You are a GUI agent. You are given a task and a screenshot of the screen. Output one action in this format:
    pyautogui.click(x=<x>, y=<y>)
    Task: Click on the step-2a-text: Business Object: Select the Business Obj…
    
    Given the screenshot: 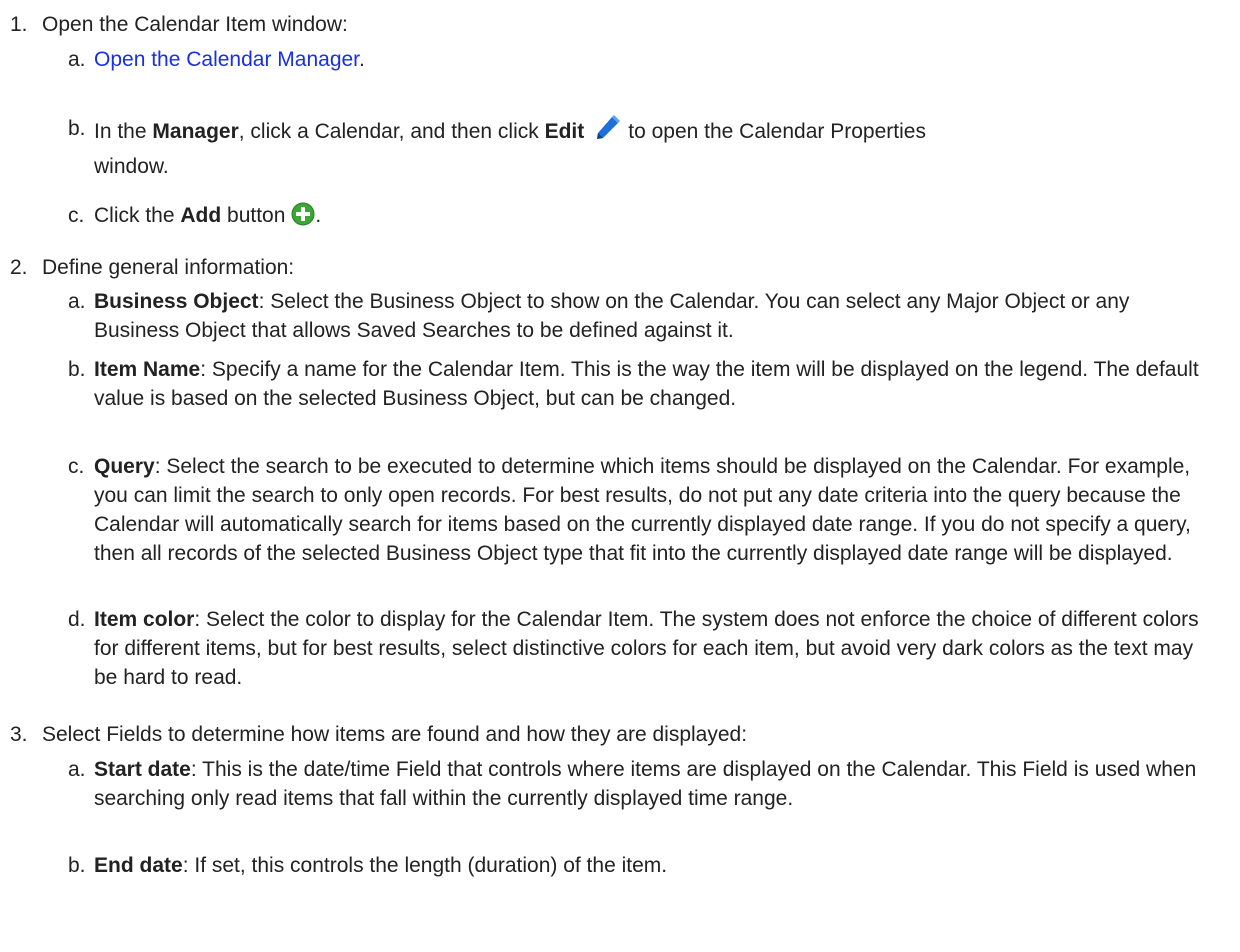 What is the action you would take?
    pyautogui.click(x=657, y=316)
    